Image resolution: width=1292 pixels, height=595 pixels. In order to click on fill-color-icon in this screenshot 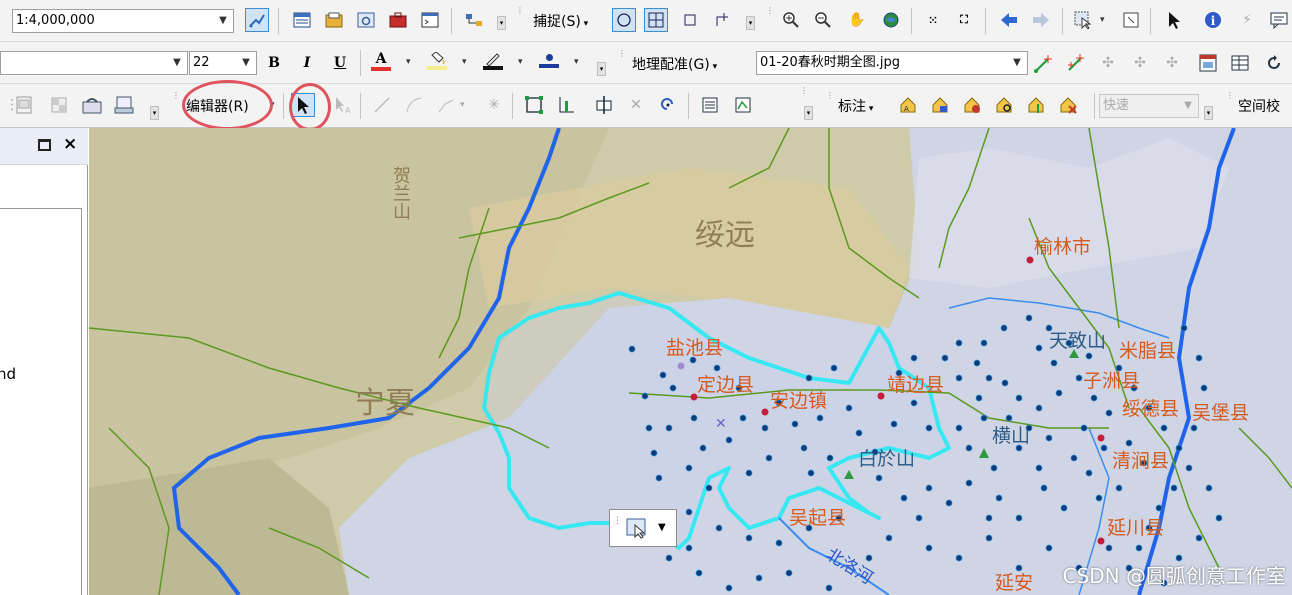, I will do `click(437, 61)`.